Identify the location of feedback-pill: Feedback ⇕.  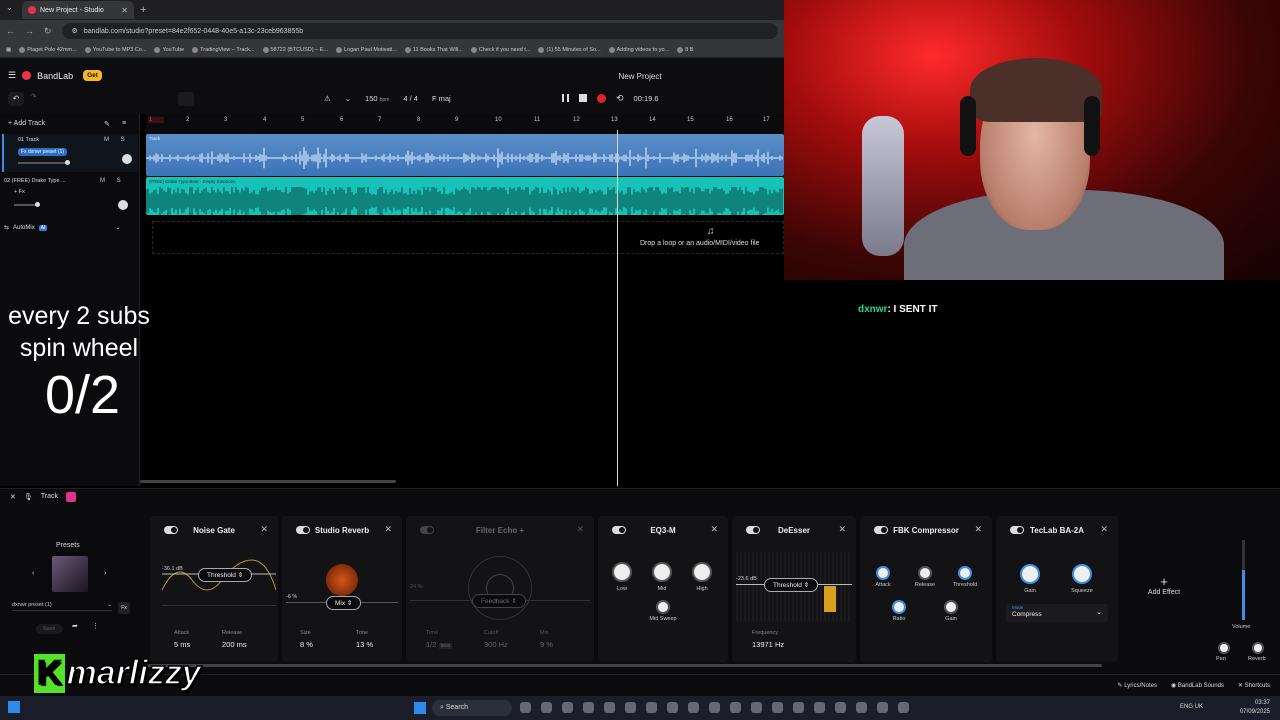
(499, 601).